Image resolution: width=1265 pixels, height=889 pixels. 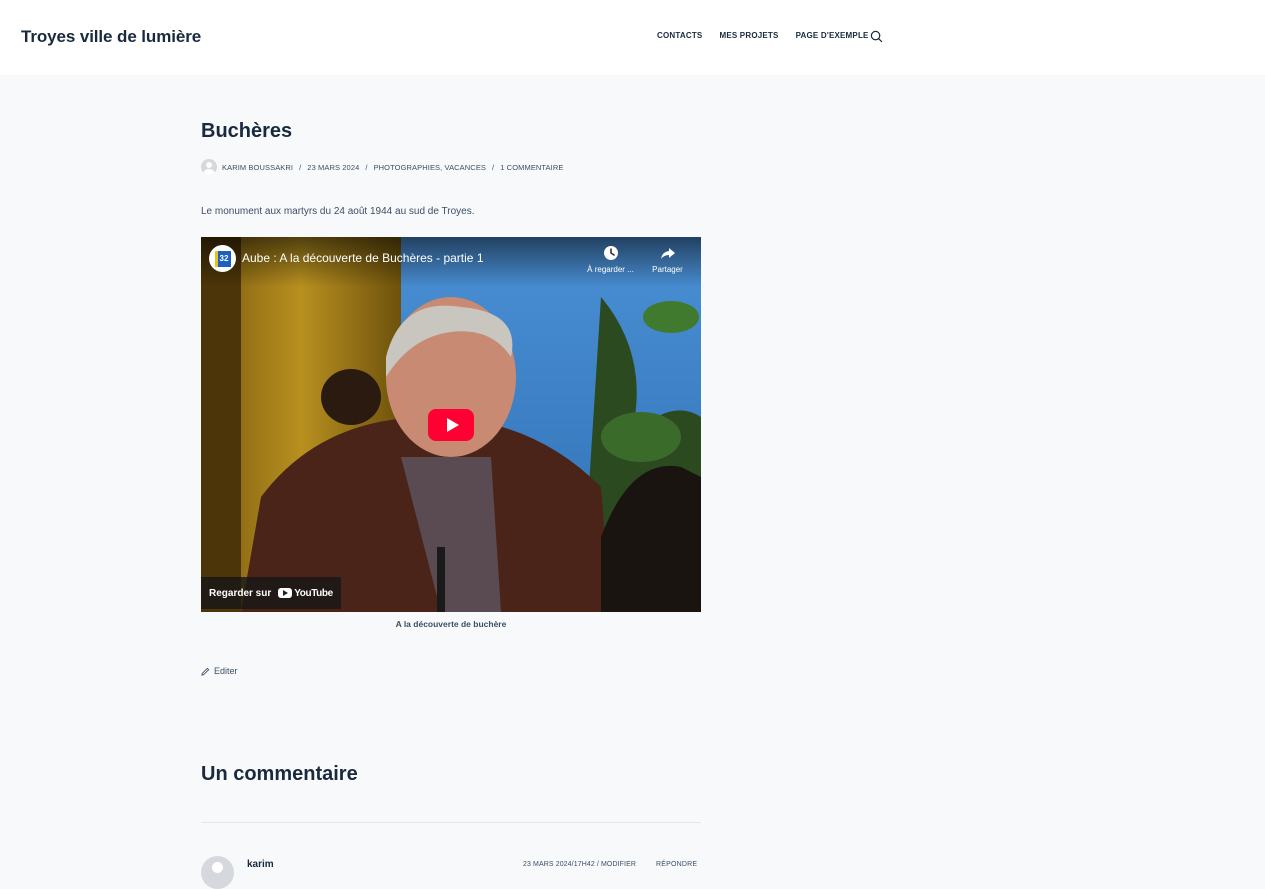 I want to click on video-caption: A la découverte de buchère, so click(x=451, y=624).